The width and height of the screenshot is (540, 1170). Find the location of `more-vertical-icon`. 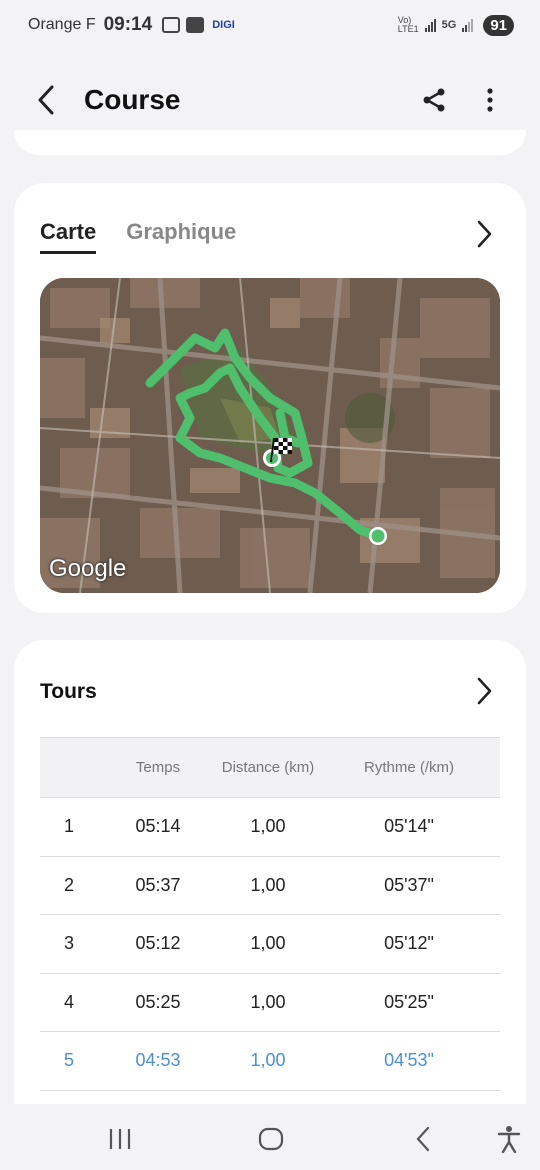

more-vertical-icon is located at coordinates (490, 100).